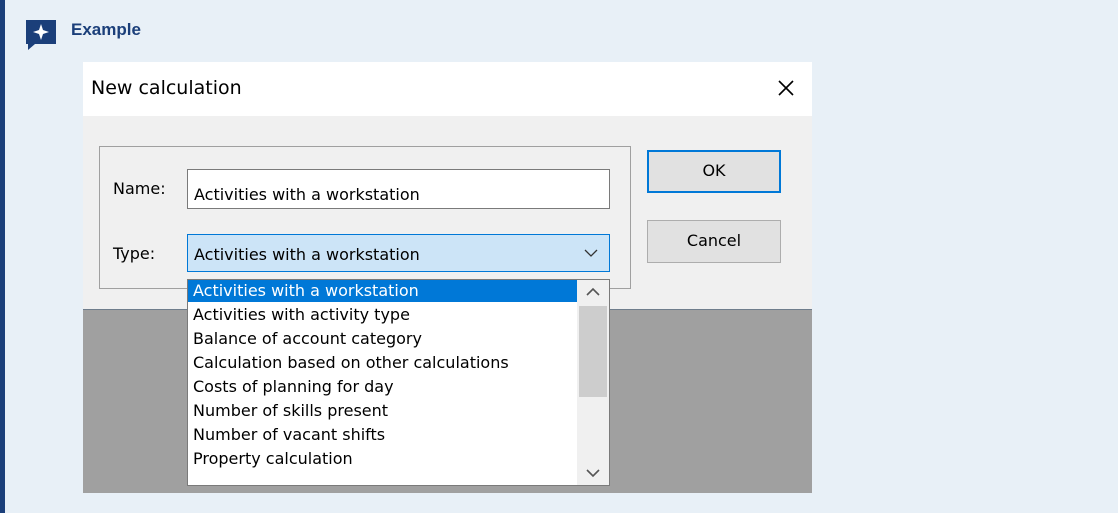 The width and height of the screenshot is (1118, 513). I want to click on cancel-button: Cancel, so click(714, 241).